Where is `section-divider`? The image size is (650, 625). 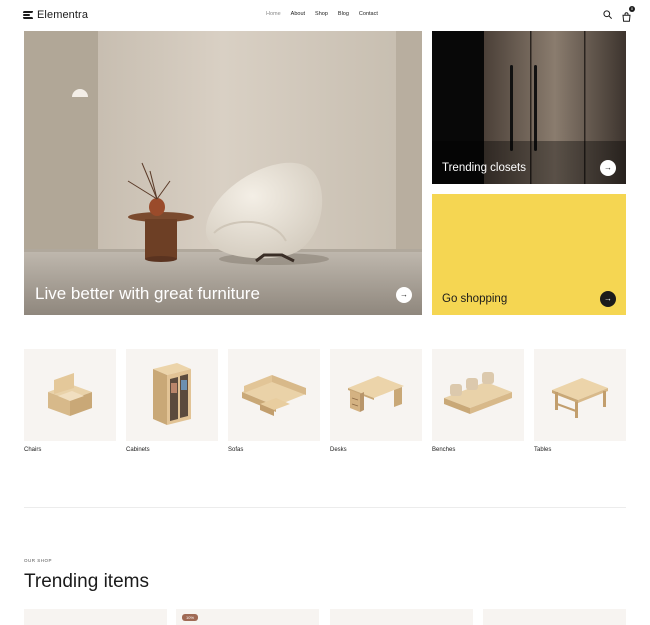
section-divider is located at coordinates (325, 507).